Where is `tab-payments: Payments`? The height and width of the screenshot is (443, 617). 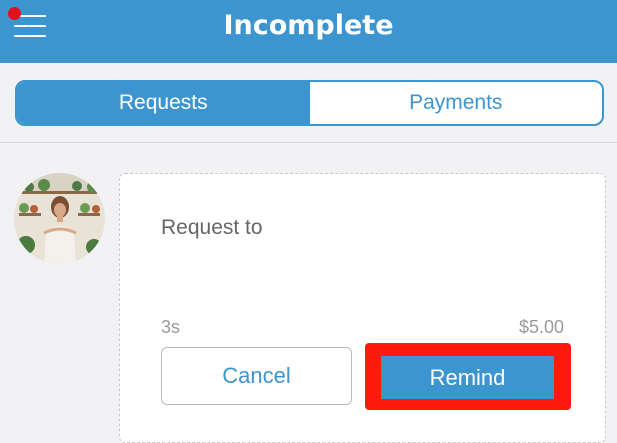 tab-payments: Payments is located at coordinates (456, 103).